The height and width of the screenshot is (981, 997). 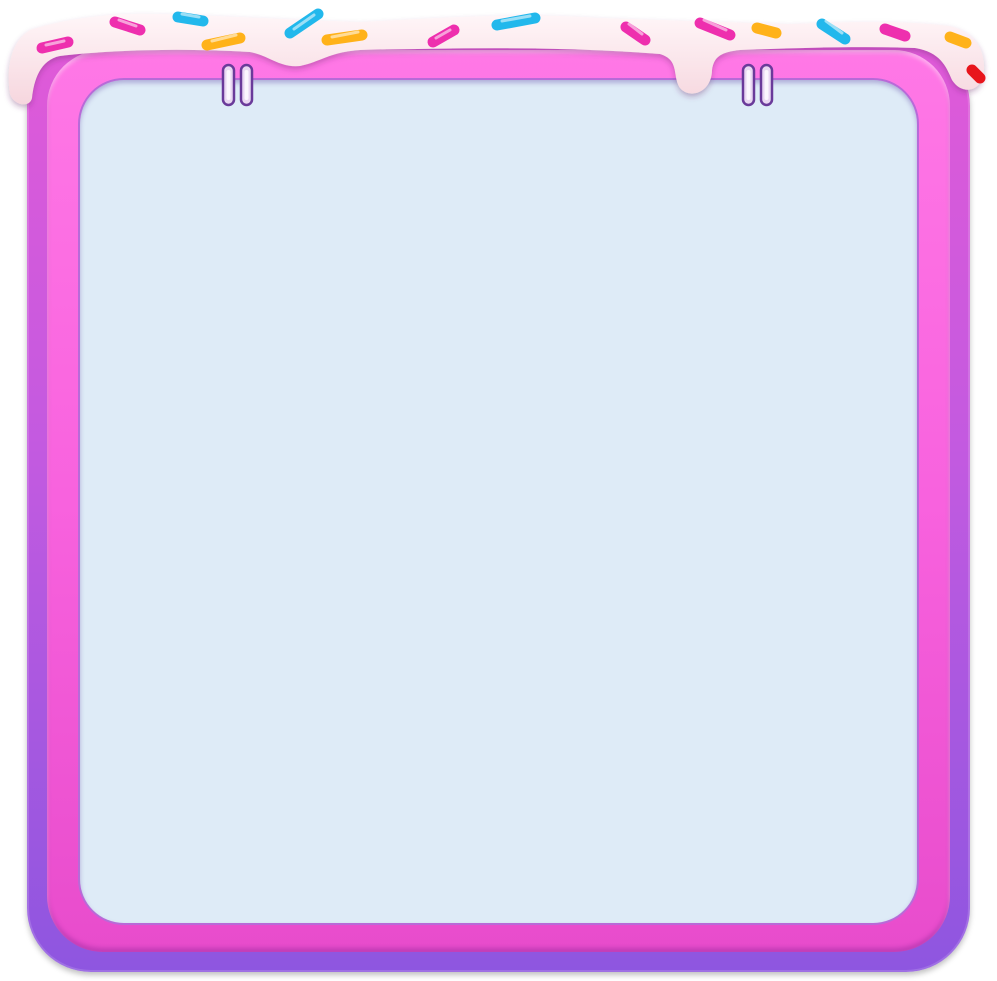 I want to click on icing-drip-decoration, so click(x=497, y=56).